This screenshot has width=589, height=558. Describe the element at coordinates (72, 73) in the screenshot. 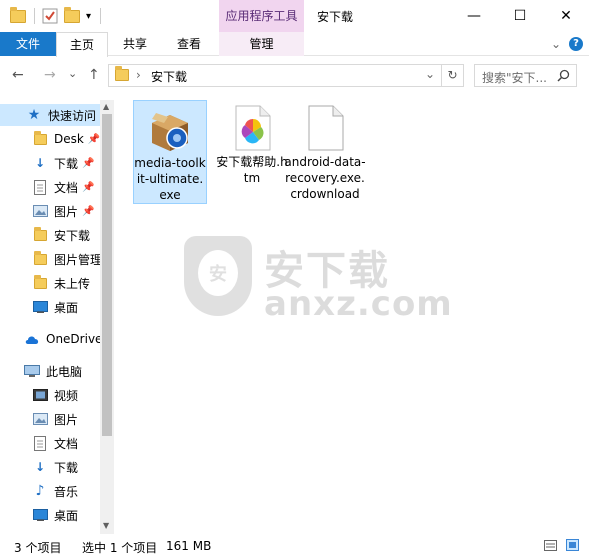

I see `recent-locations-button: ⌄` at that location.